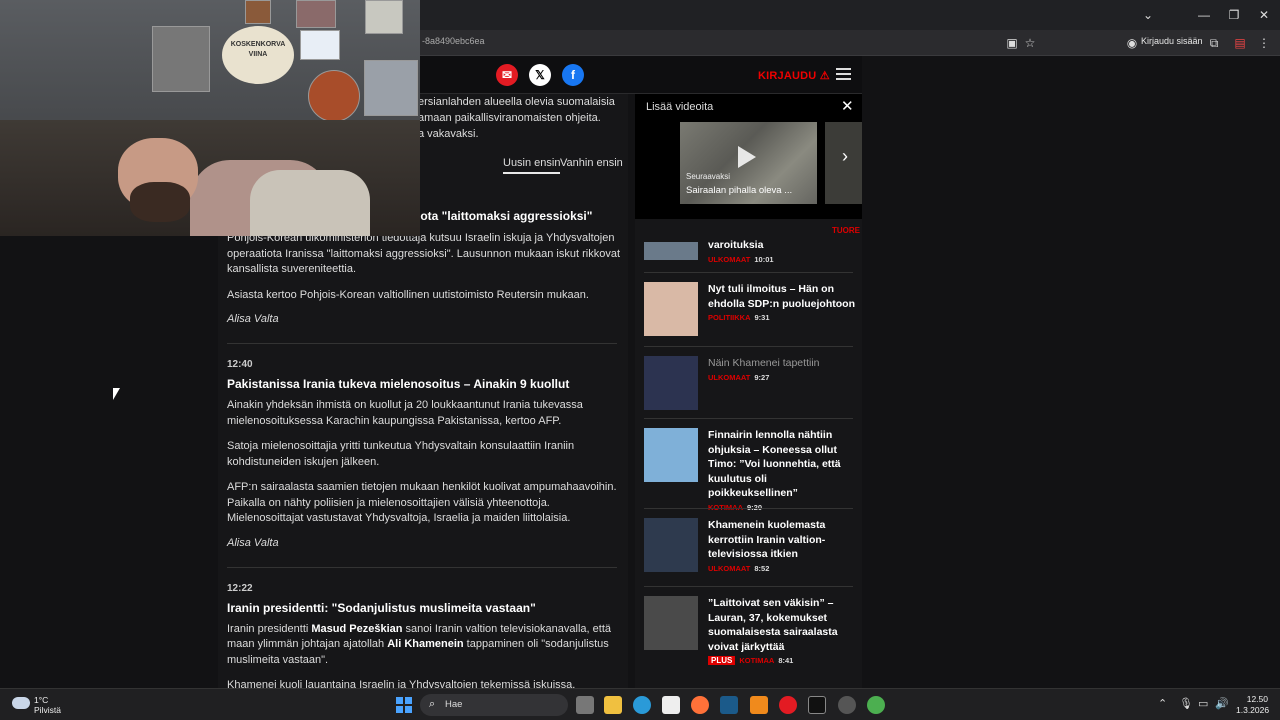 The height and width of the screenshot is (720, 1280). Describe the element at coordinates (516, 102) in the screenshot. I see `intro-line: ersianlahden alueella olevia suomalaisia` at that location.